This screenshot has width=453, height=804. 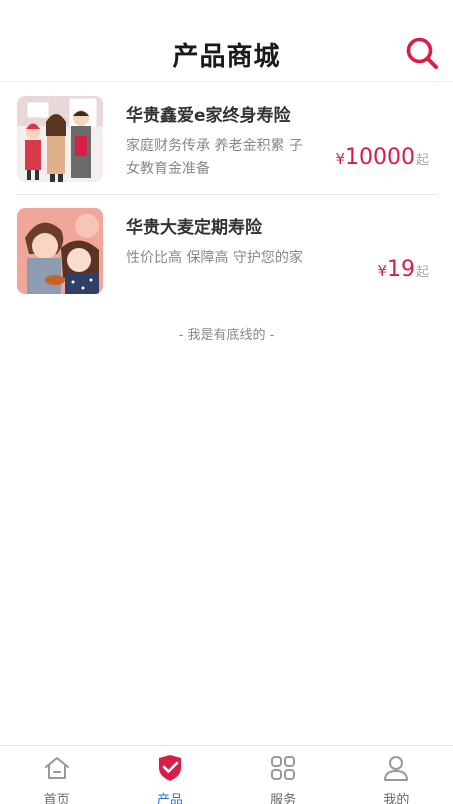 I want to click on product-description: 性价比高 保障高 守护您的家, so click(x=214, y=258).